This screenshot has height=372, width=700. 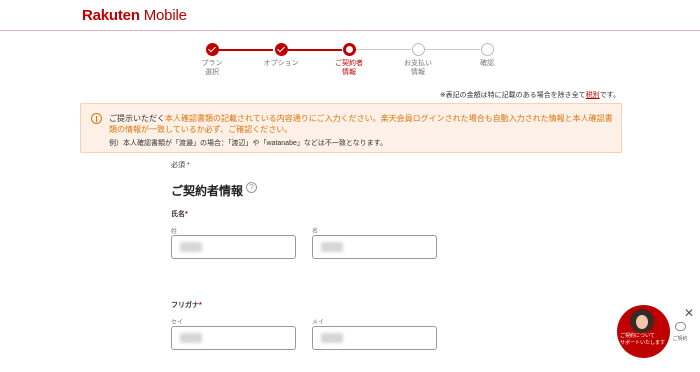 What do you see at coordinates (418, 68) in the screenshot?
I see `step-label: お支払い 情報` at bounding box center [418, 68].